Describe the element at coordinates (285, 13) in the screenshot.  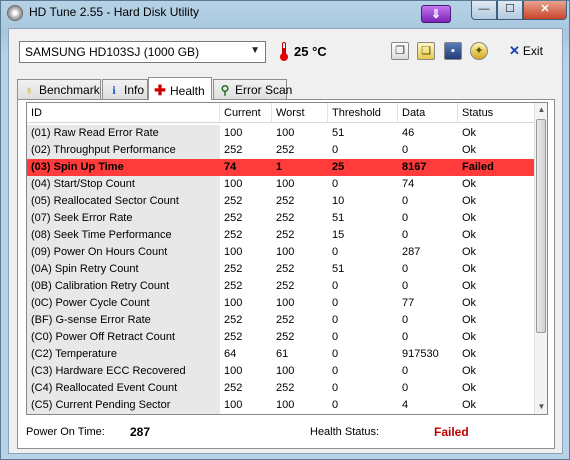
I see `title-bar: HD Tune 2.55 - Hard Disk Utility ⇓ — ☐ ✕` at that location.